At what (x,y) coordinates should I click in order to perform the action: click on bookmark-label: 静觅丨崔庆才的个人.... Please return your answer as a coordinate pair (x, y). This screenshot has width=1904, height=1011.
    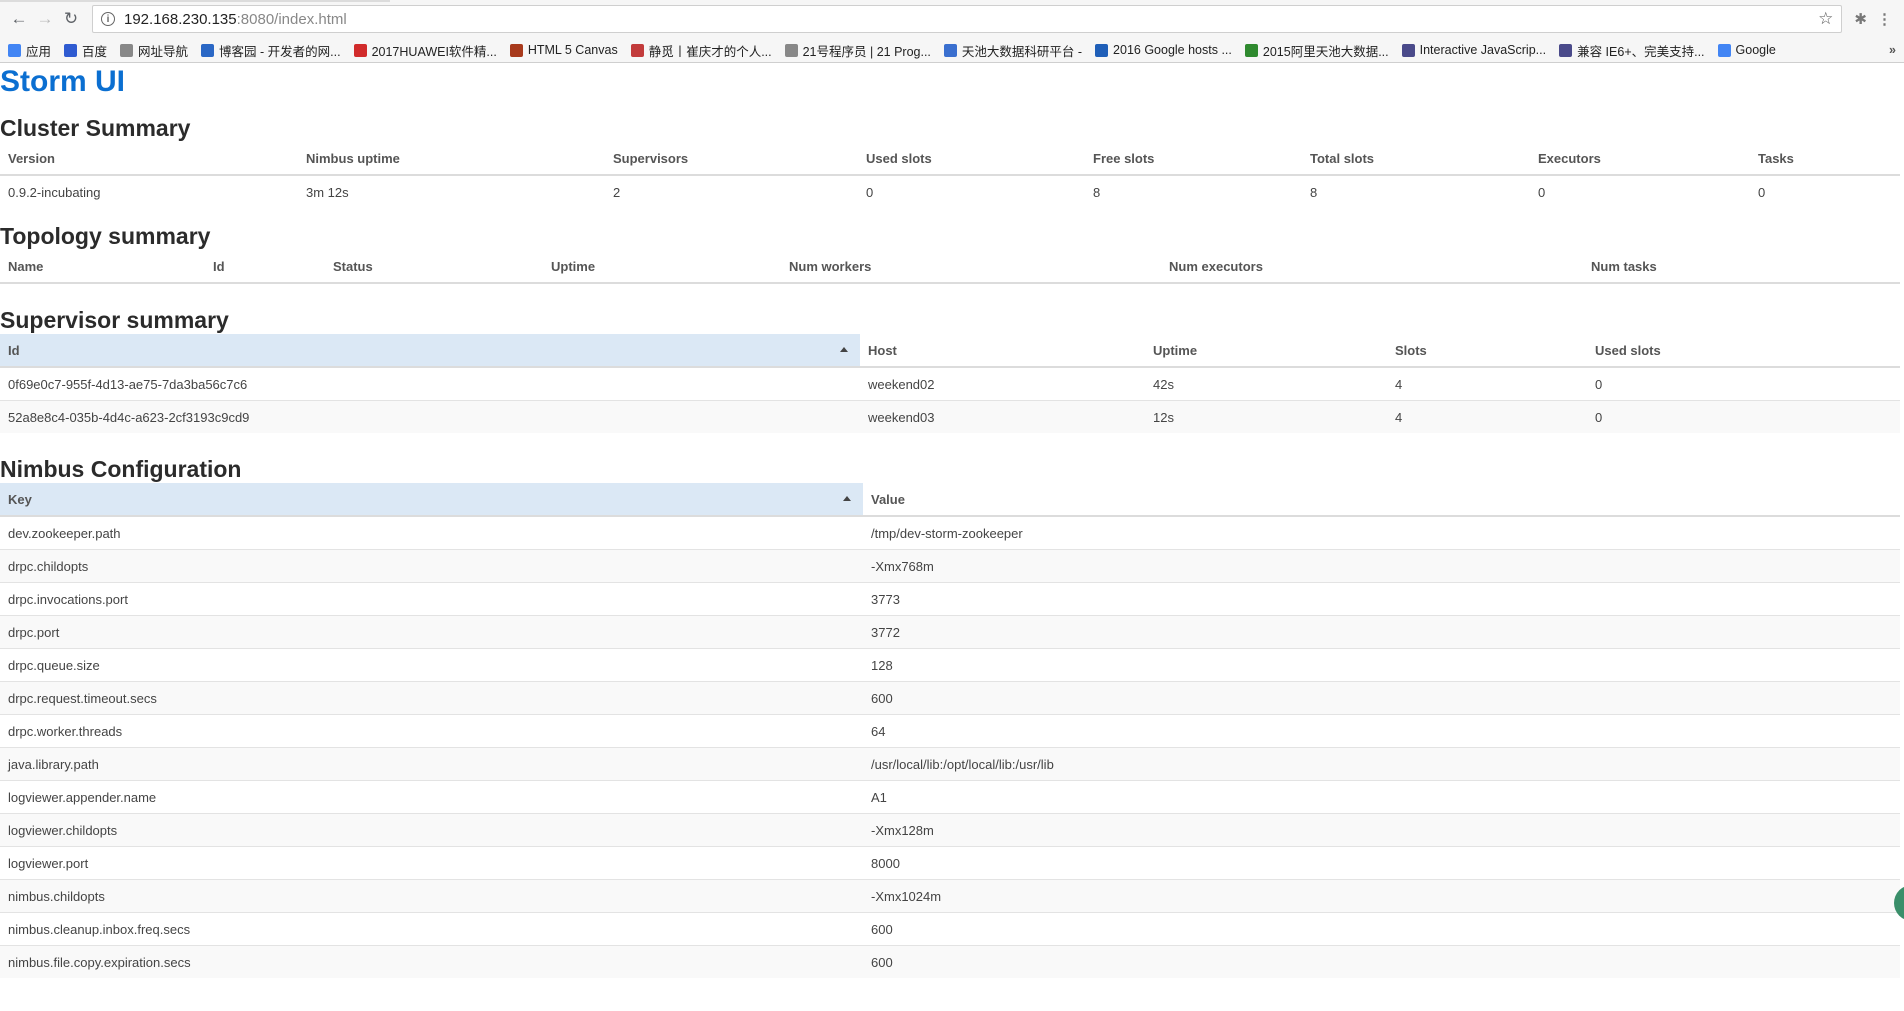
    Looking at the image, I should click on (710, 51).